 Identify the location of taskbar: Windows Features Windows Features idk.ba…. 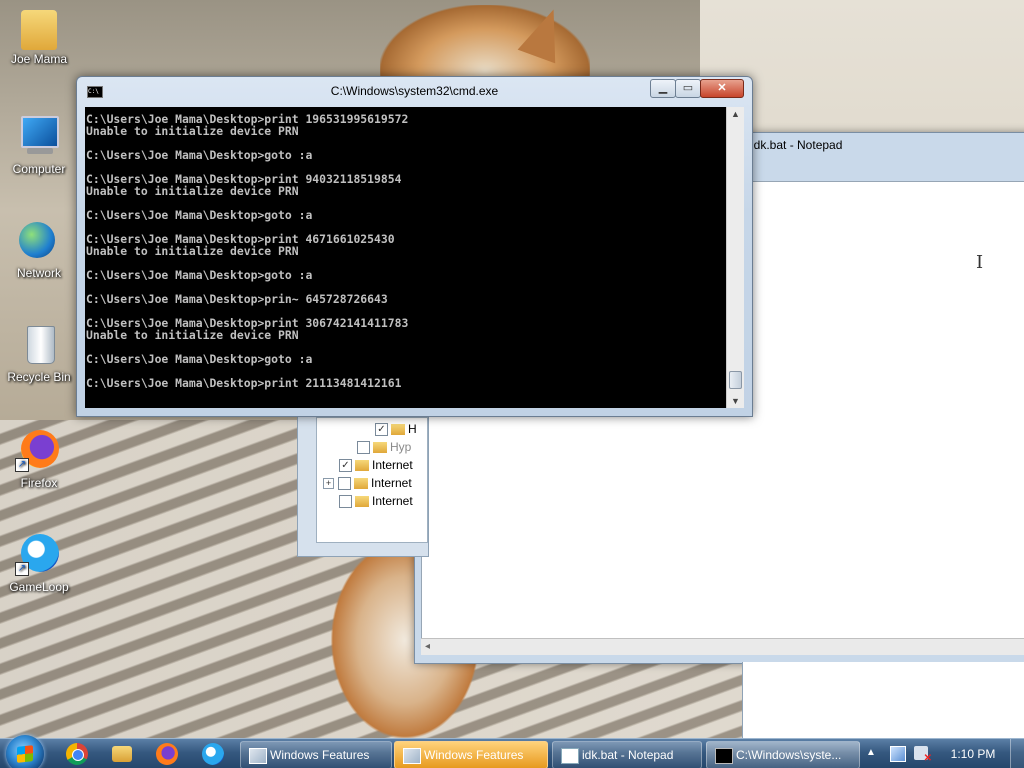
(512, 751).